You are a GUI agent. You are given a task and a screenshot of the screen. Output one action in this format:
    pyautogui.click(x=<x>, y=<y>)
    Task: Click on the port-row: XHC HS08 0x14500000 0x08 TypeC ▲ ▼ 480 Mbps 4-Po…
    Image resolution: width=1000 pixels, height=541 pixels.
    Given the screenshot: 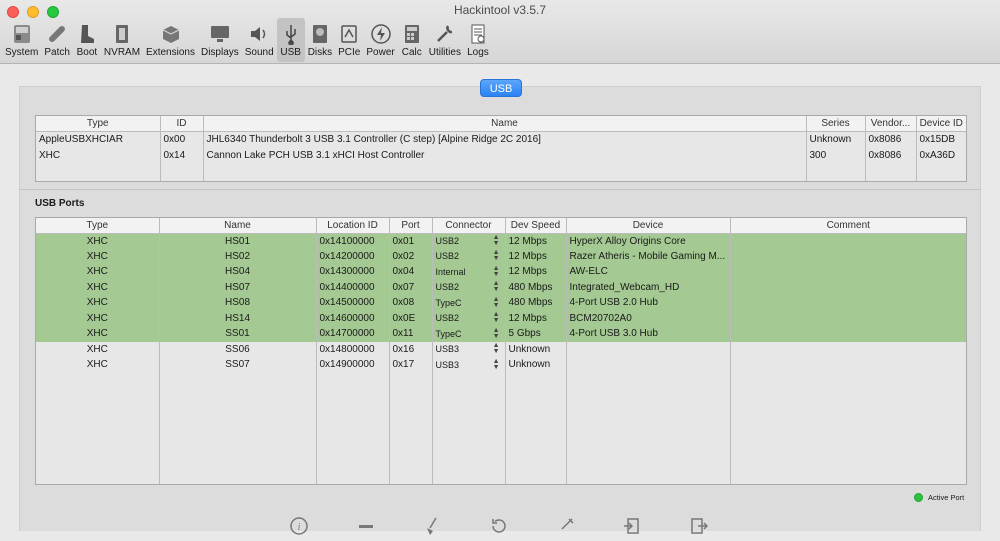 What is the action you would take?
    pyautogui.click(x=501, y=303)
    